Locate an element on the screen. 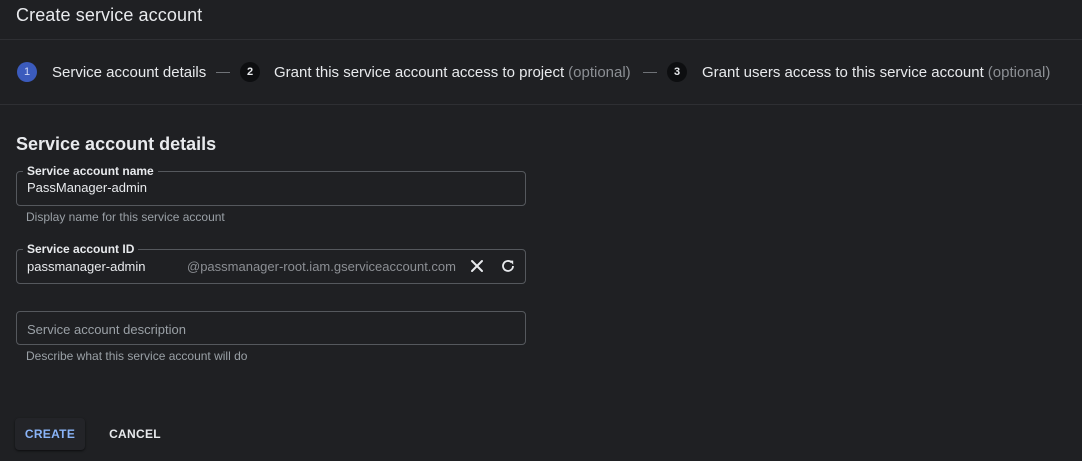 The height and width of the screenshot is (461, 1082). step-label-1: Service account details is located at coordinates (129, 72).